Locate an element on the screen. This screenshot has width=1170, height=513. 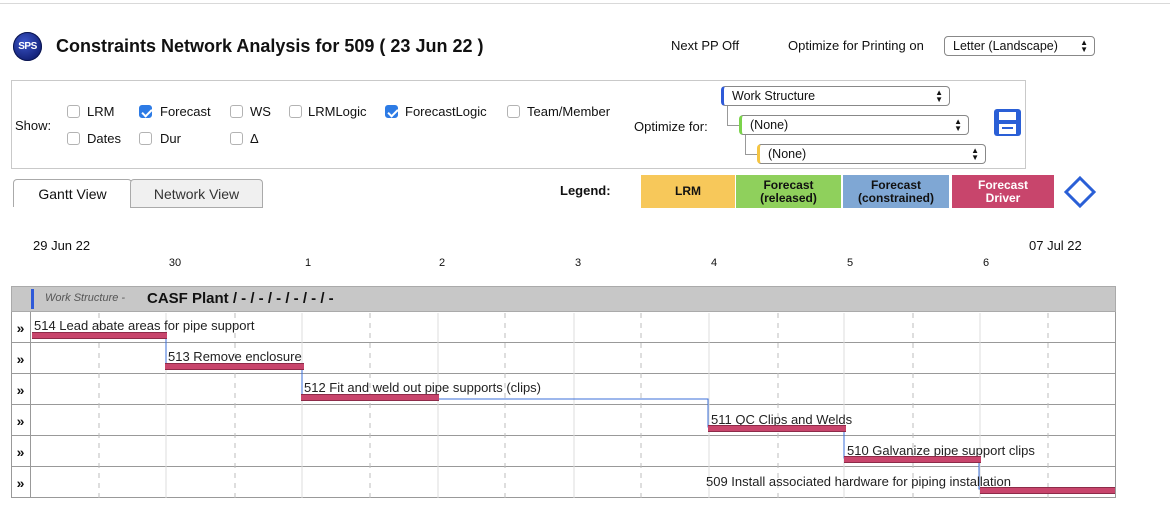
legend-forecast-driver: Forecast Driver is located at coordinates (1003, 191).